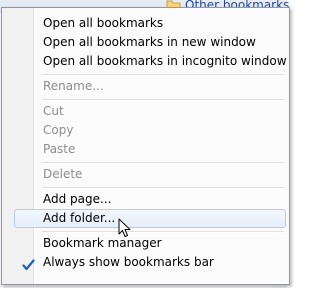 The image size is (320, 288). I want to click on menu-item-label: Paste, so click(59, 149).